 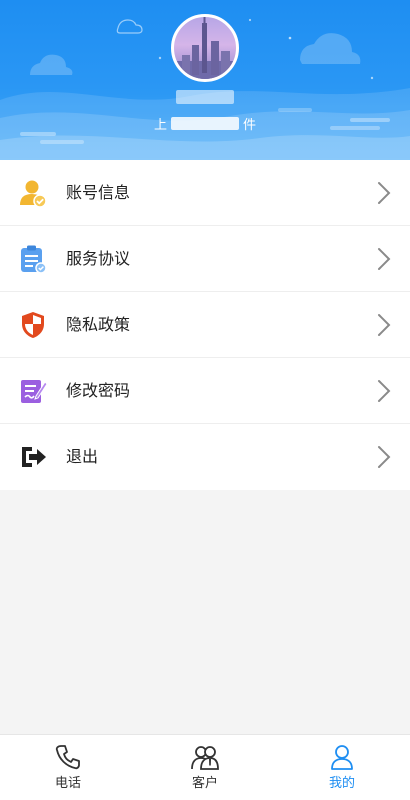 I want to click on menu-item-privacy-policy: 隐私政策, so click(x=205, y=325).